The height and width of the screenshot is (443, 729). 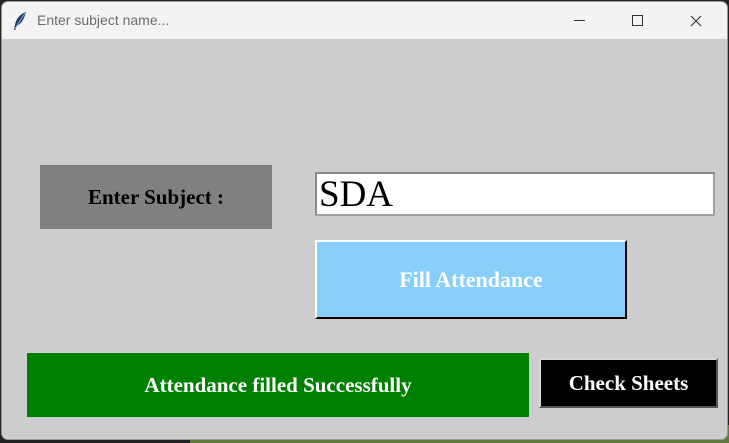 I want to click on close-icon, so click(x=696, y=21).